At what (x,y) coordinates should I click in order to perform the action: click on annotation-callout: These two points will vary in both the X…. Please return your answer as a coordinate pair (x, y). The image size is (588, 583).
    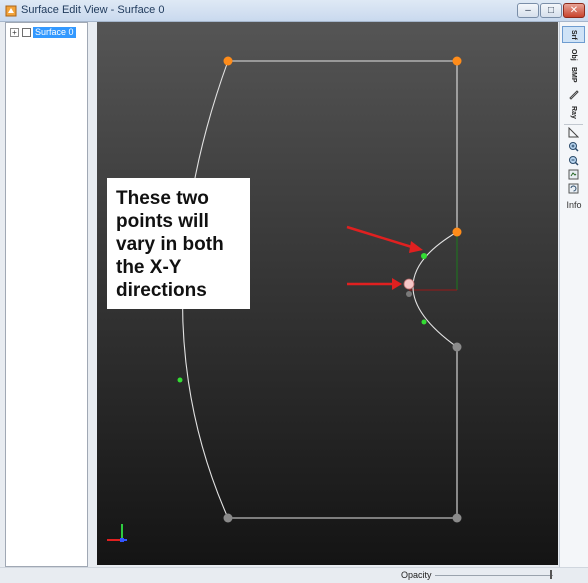
    Looking at the image, I should click on (178, 243).